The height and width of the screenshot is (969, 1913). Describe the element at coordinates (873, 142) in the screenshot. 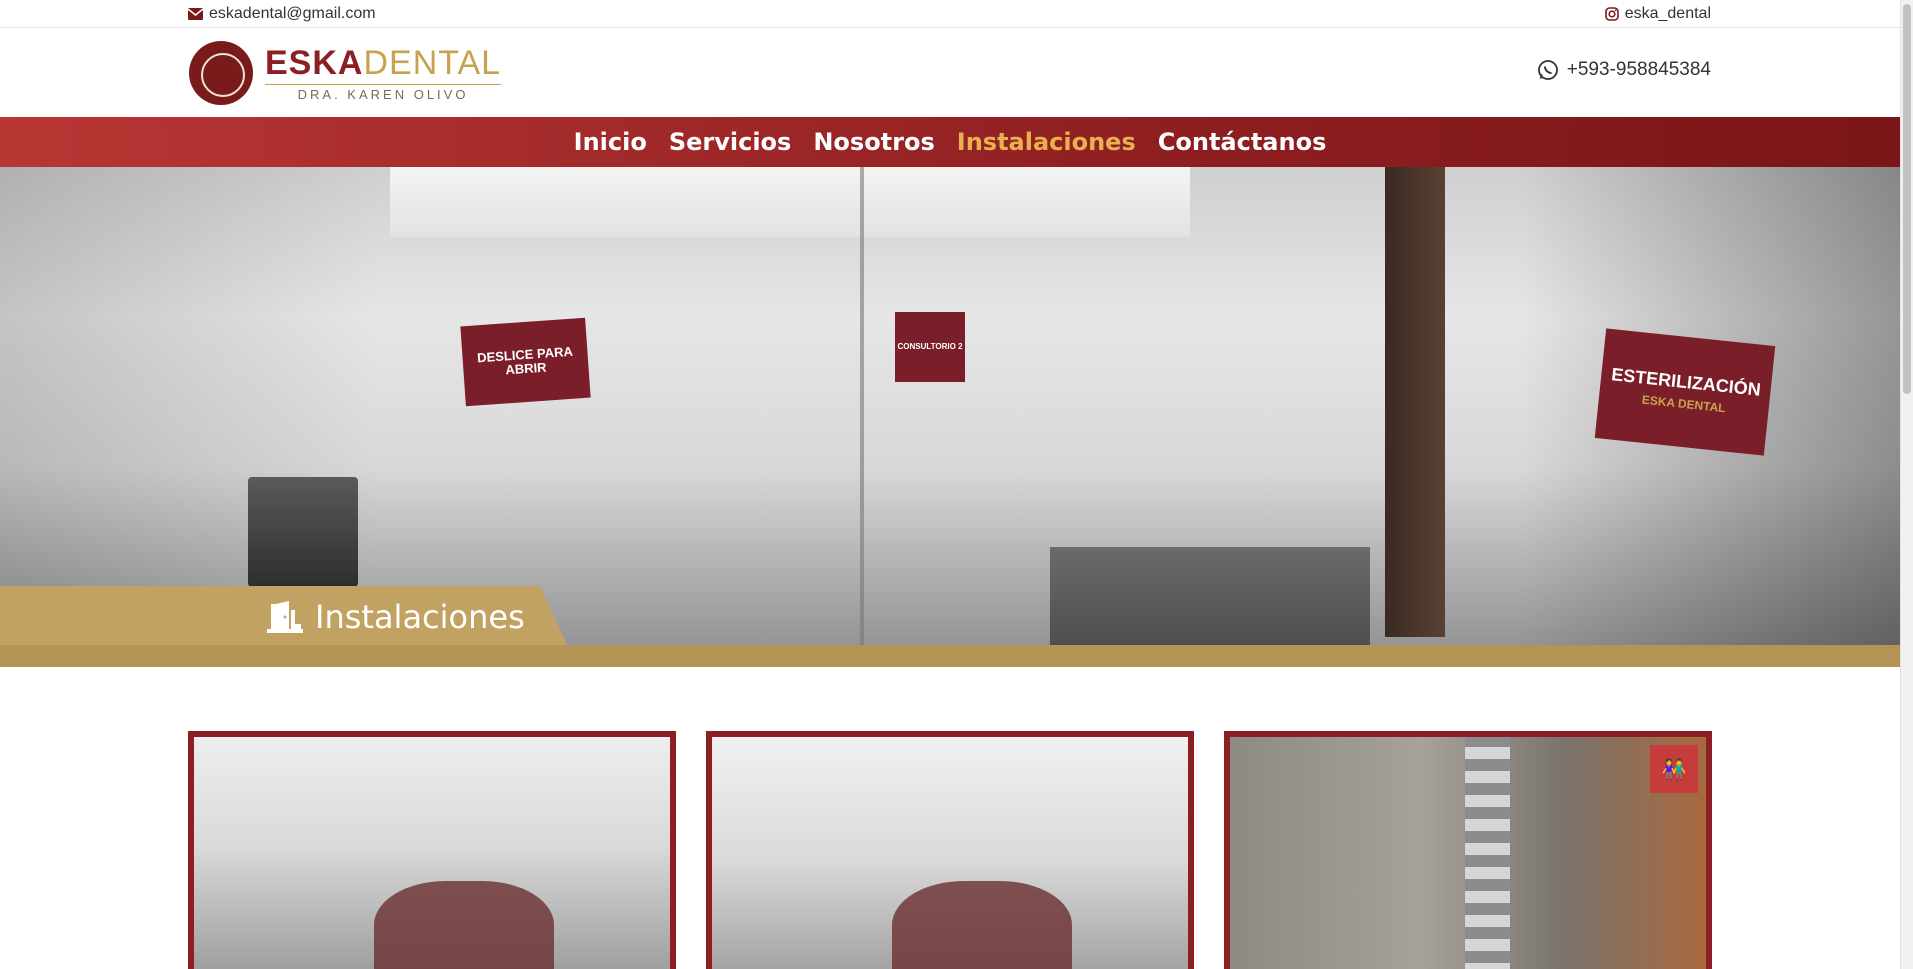

I see `nav-nosotros: Nosotros` at that location.